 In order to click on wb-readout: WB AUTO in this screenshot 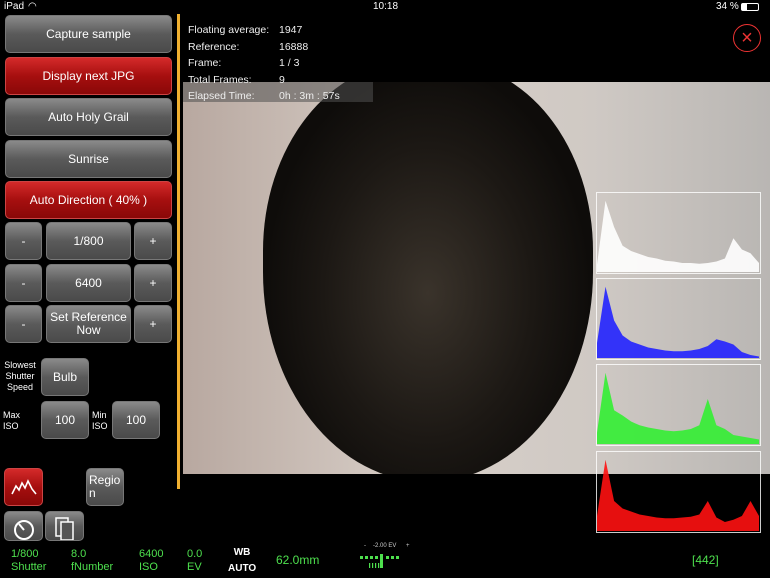, I will do `click(242, 560)`.